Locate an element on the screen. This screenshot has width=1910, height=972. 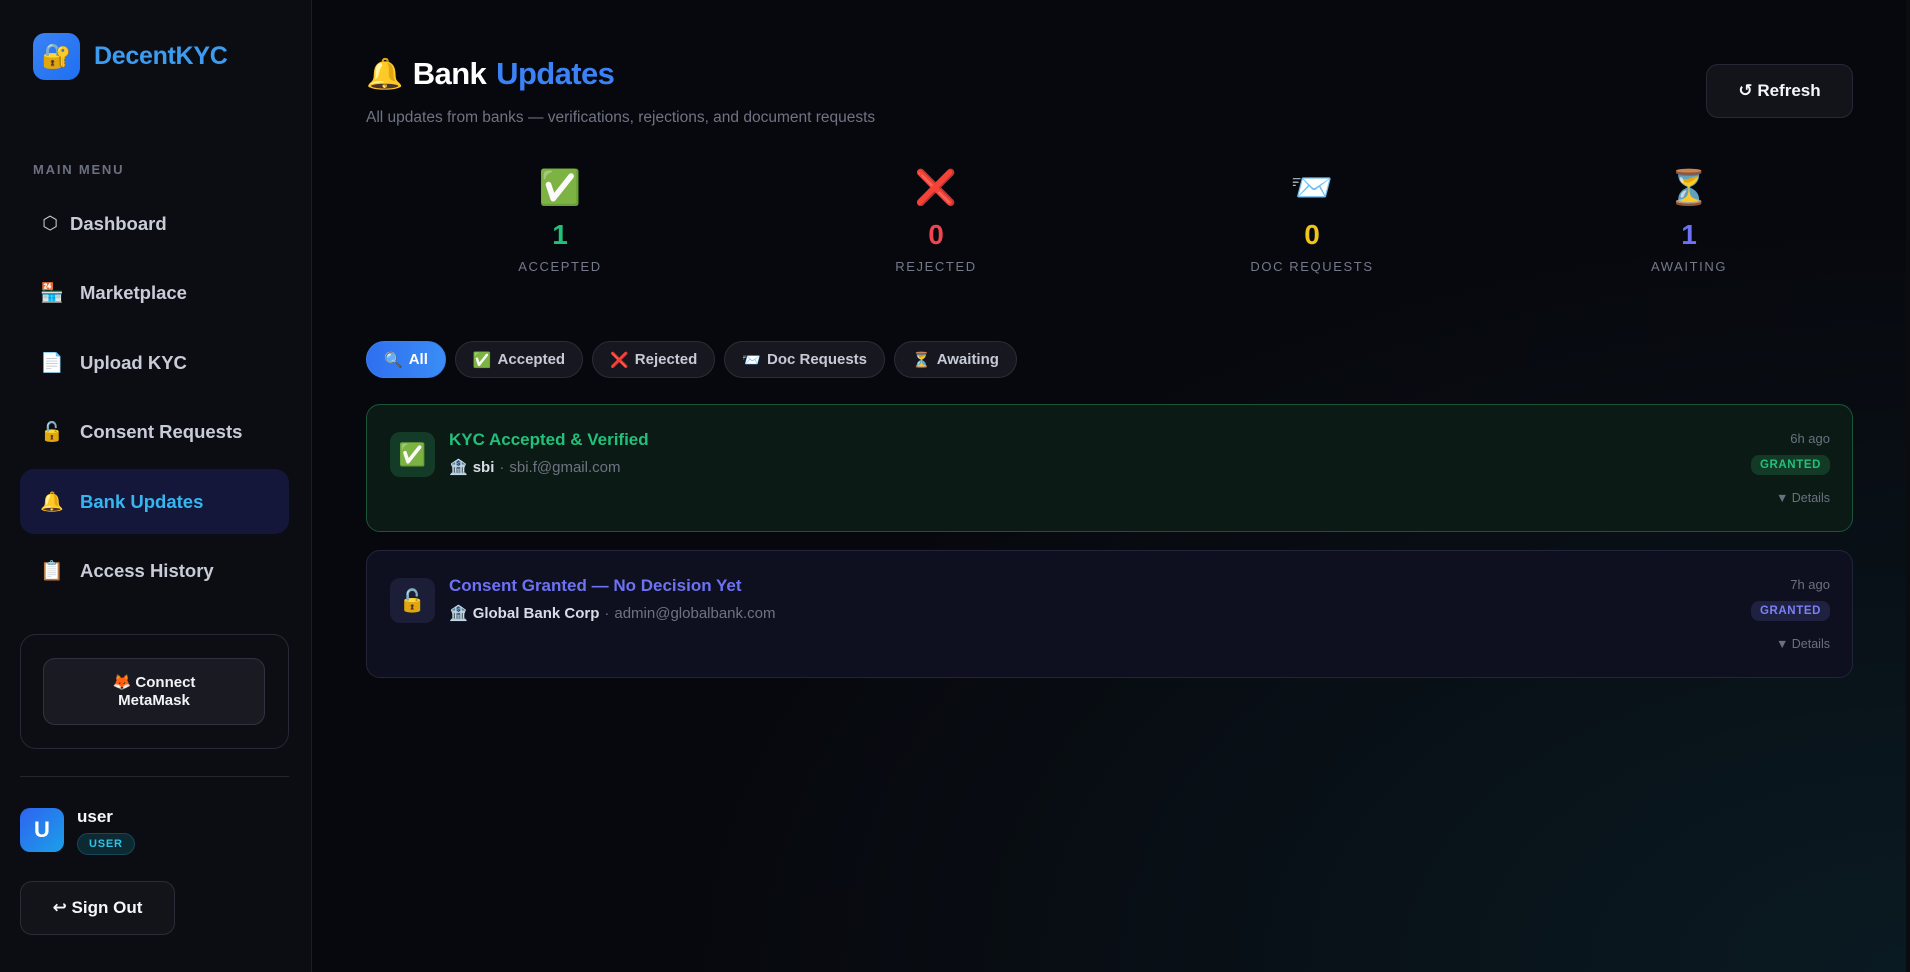
sidebar-item-dashboard: ⬡ Dashboard is located at coordinates (154, 223).